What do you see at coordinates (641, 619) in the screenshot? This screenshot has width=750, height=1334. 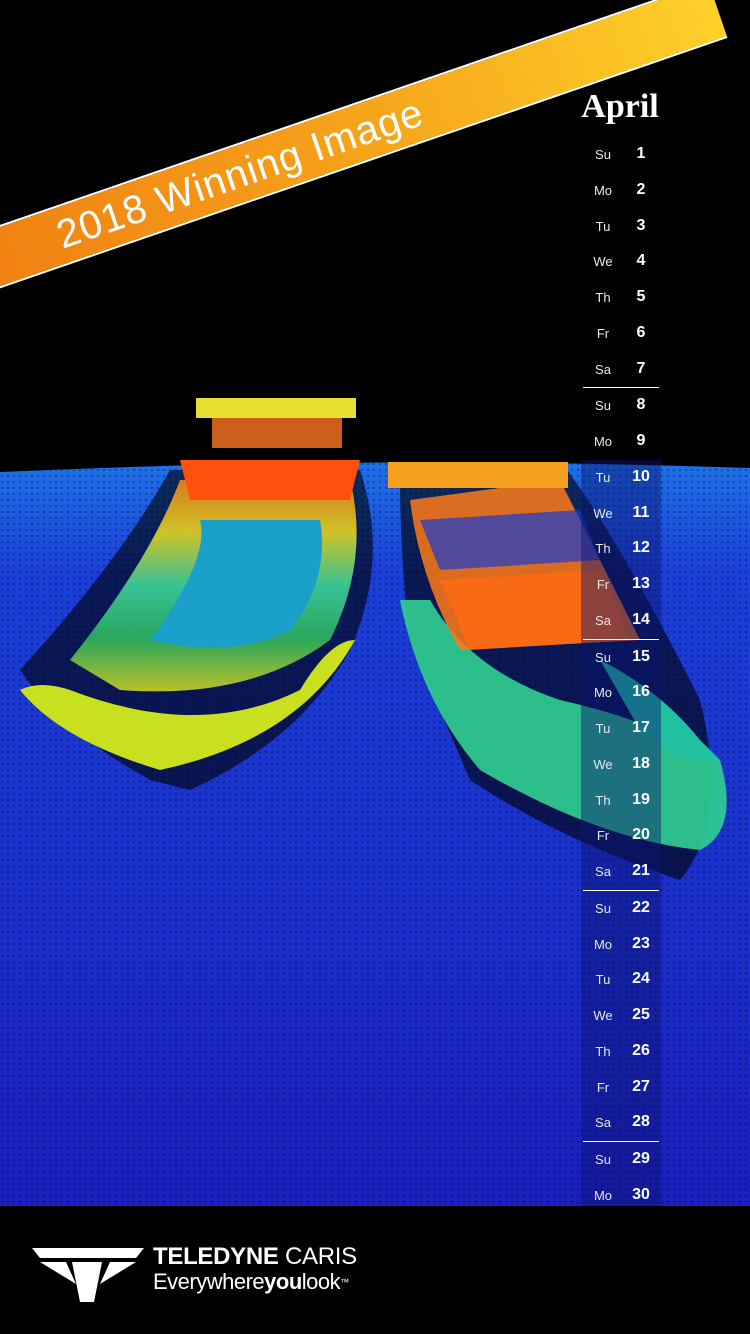 I see `day-number: 14` at bounding box center [641, 619].